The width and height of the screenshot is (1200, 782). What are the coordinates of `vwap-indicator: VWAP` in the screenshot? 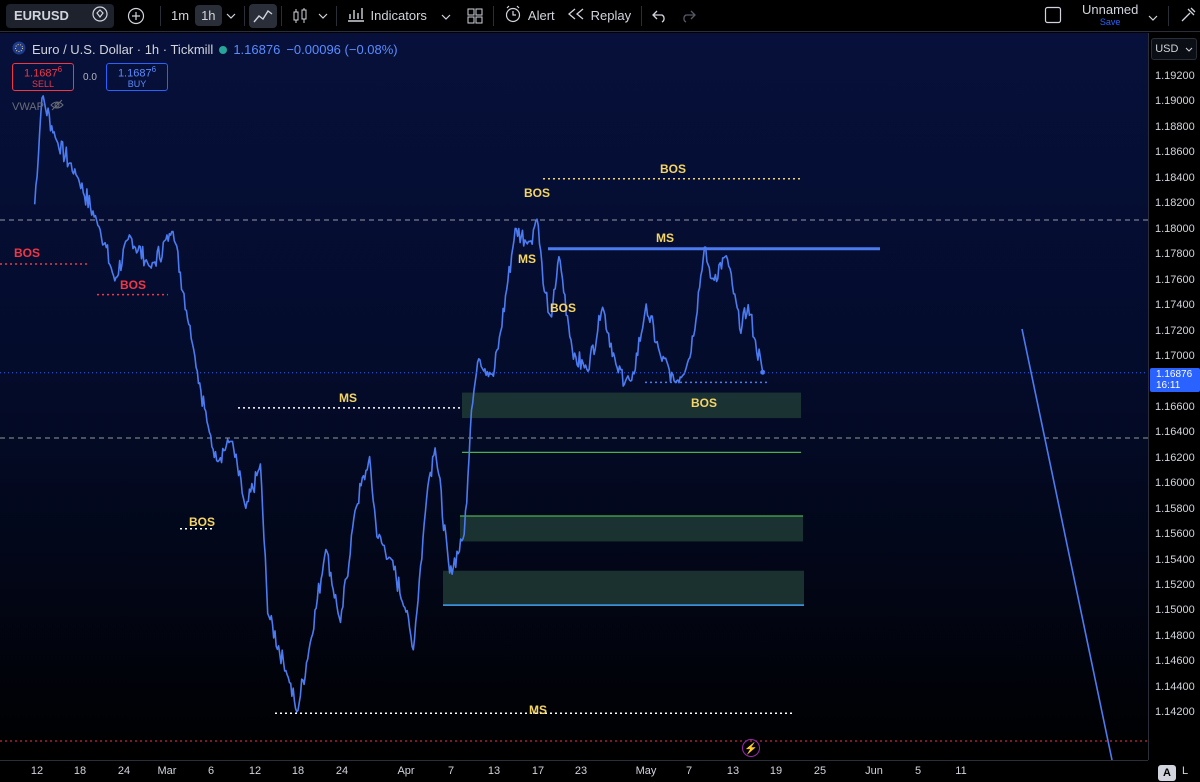 It's located at (38, 106).